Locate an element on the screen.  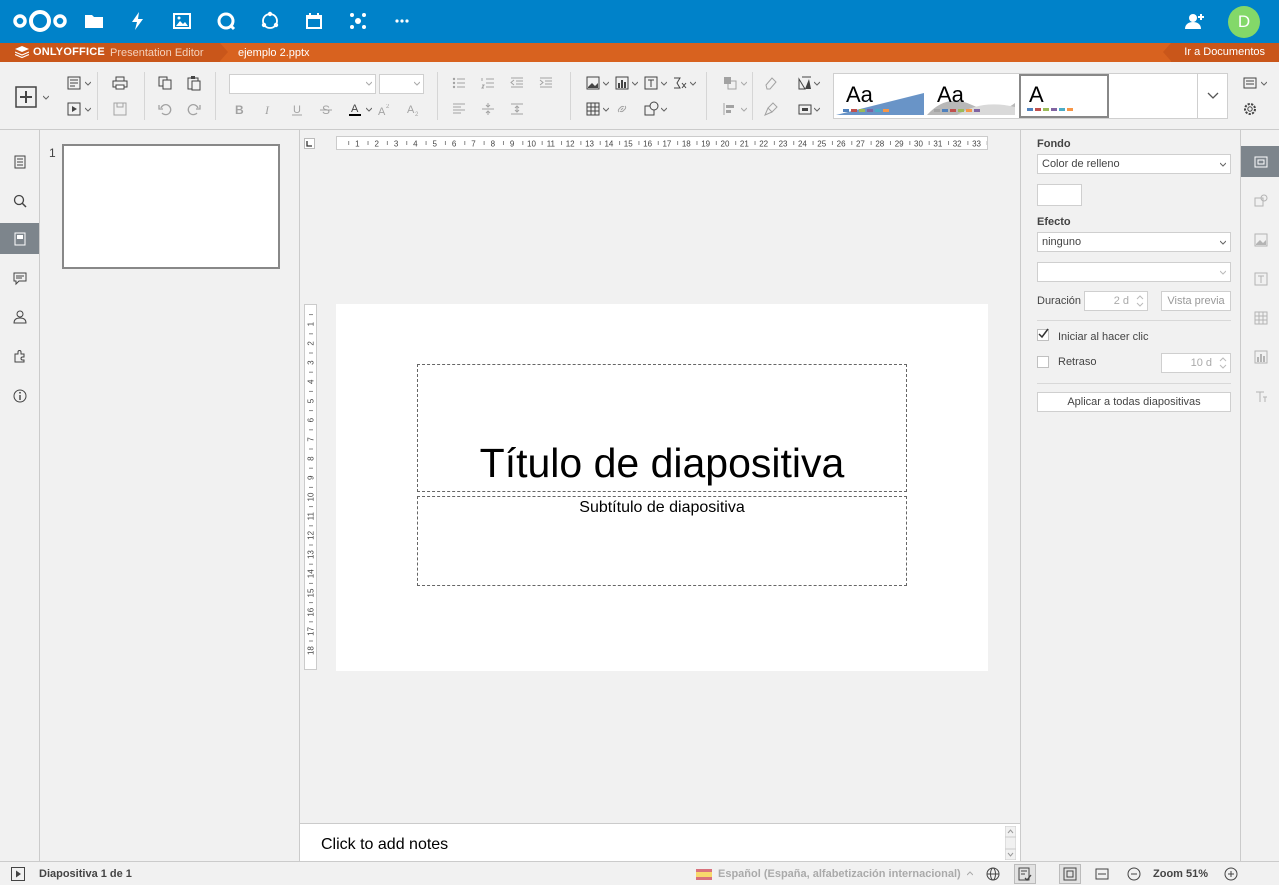
more-apps-icon is located at coordinates (402, 21).